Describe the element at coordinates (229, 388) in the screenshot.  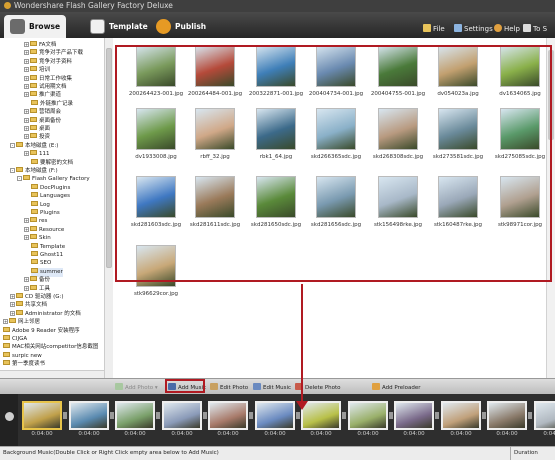
I see `edit-photo-button: Edit Photo` at that location.